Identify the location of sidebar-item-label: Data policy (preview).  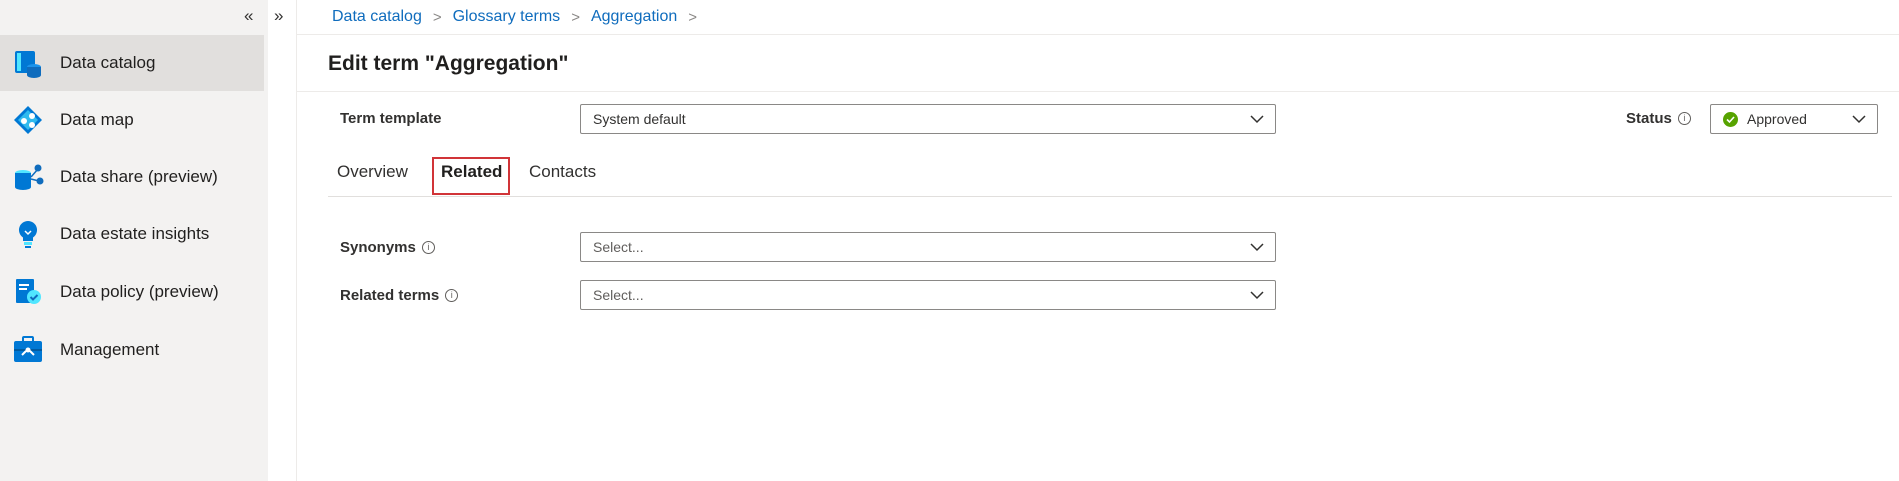
(139, 291).